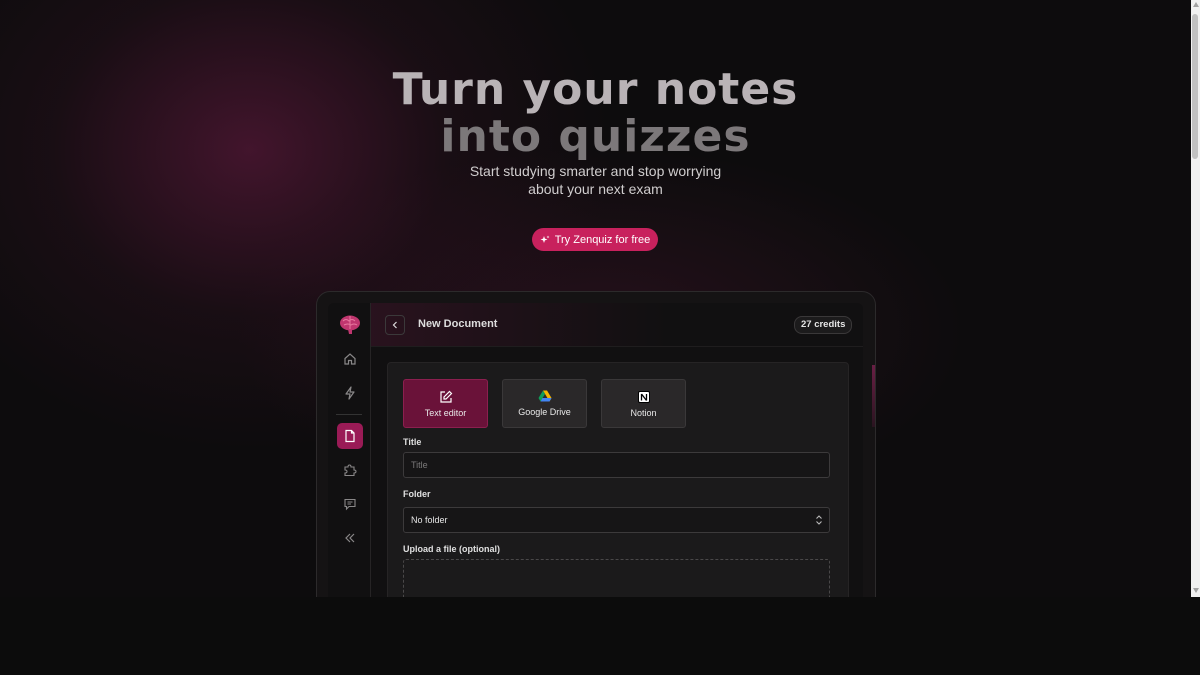  What do you see at coordinates (412, 442) in the screenshot?
I see `title-label: Title` at bounding box center [412, 442].